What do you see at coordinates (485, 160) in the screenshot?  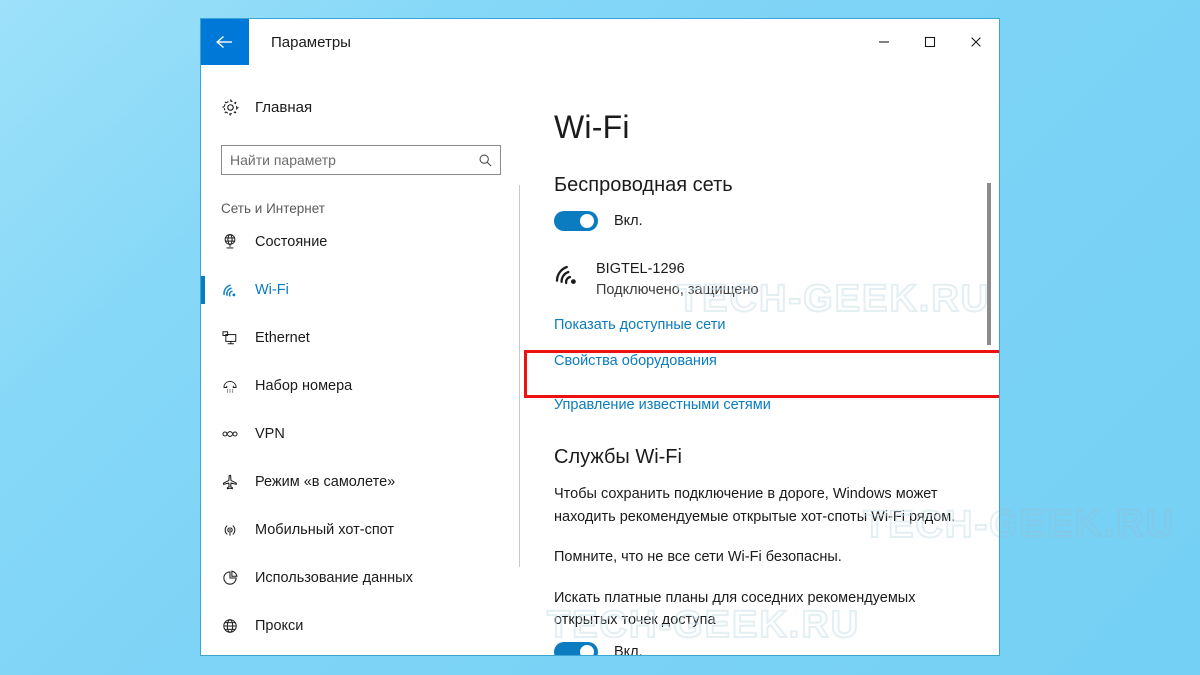 I see `search-icon` at bounding box center [485, 160].